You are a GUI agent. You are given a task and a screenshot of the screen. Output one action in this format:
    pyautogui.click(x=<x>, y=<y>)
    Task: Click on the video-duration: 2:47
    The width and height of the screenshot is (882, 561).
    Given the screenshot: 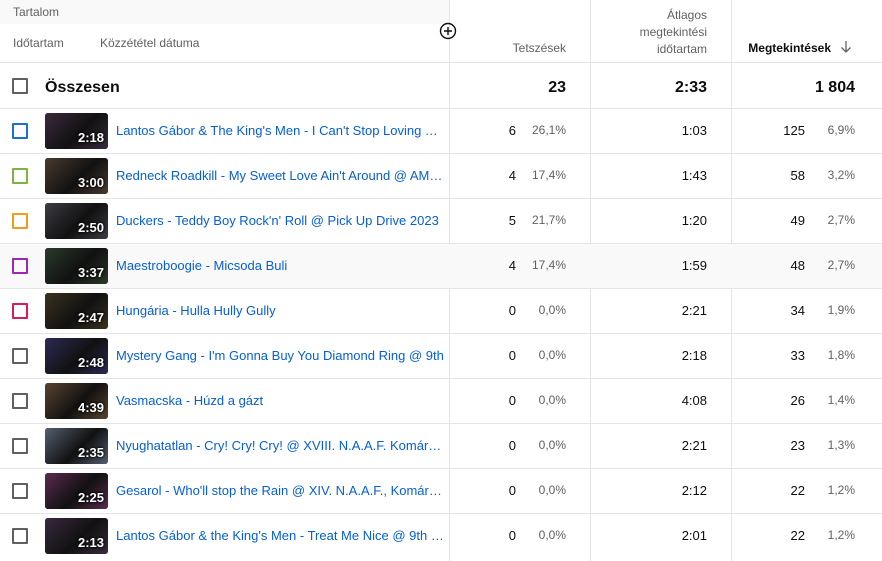 What is the action you would take?
    pyautogui.click(x=90, y=317)
    